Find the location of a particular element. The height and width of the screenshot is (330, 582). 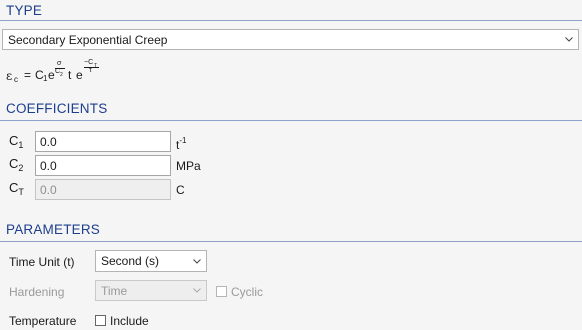

formula-exp-den: τ is located at coordinates (90, 70).